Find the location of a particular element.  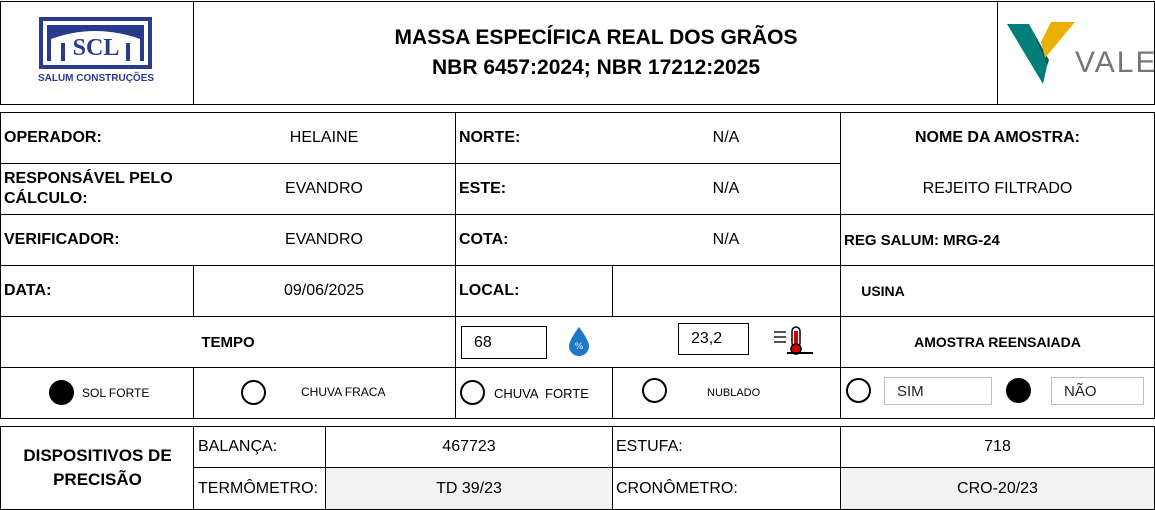

weather-radio-sol-forte is located at coordinates (61, 392).